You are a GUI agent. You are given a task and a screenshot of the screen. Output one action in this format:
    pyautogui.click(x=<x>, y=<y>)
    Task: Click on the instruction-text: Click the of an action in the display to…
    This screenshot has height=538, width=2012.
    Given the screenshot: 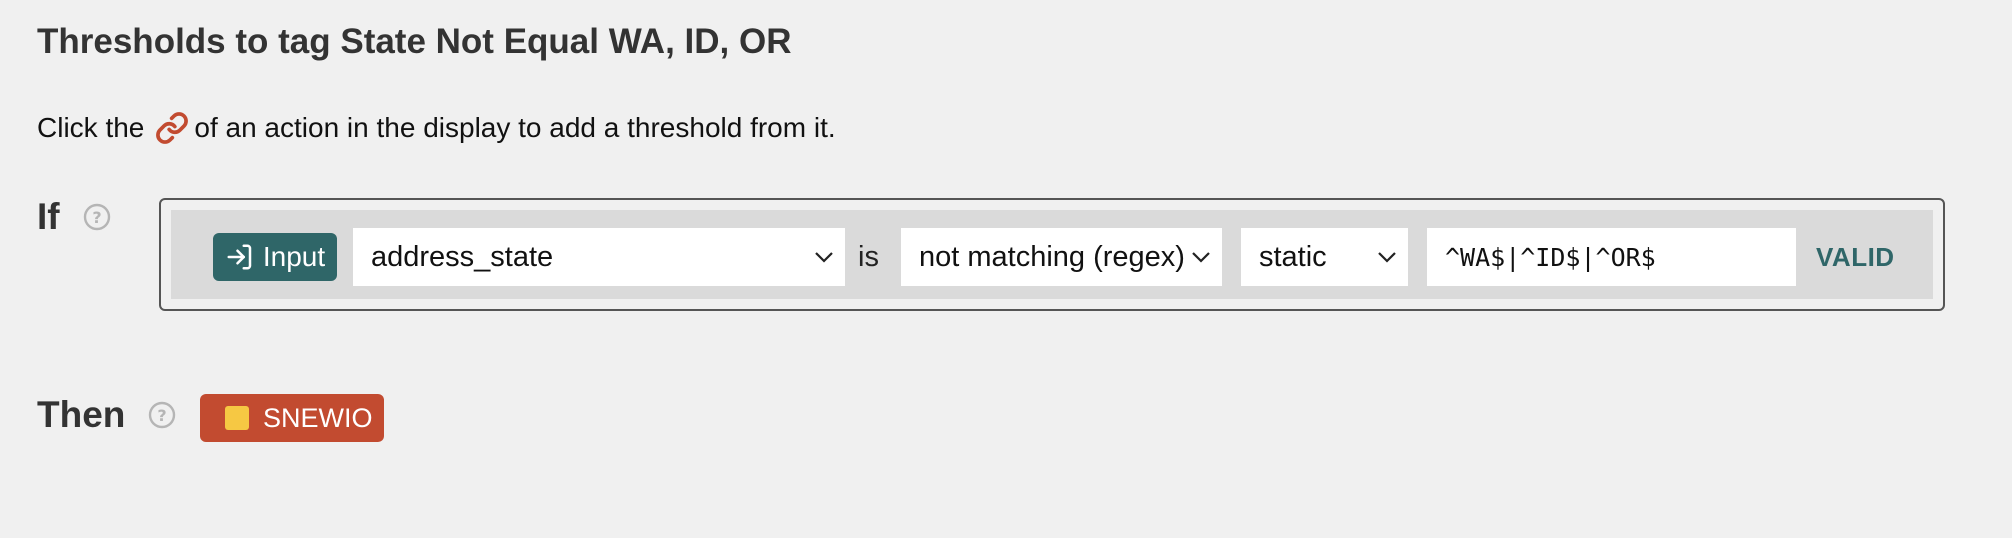 What is the action you would take?
    pyautogui.click(x=436, y=128)
    